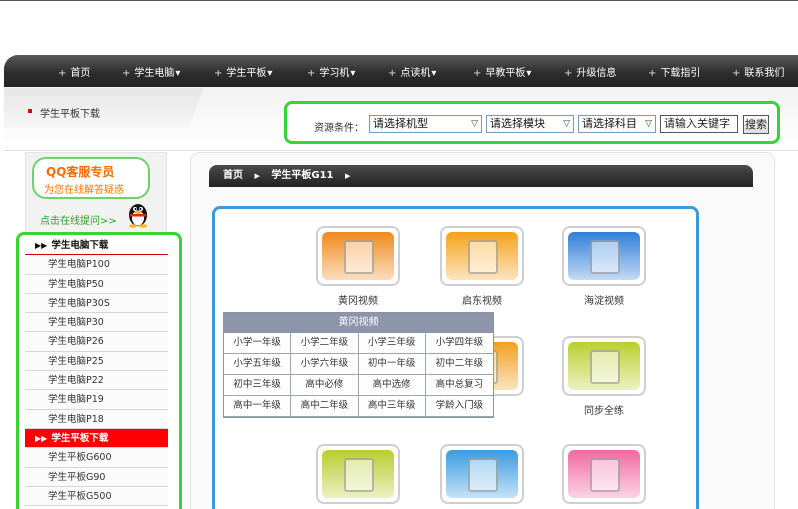 This screenshot has height=509, width=798. I want to click on sidebar-item: 学生电脑P25, so click(96, 361).